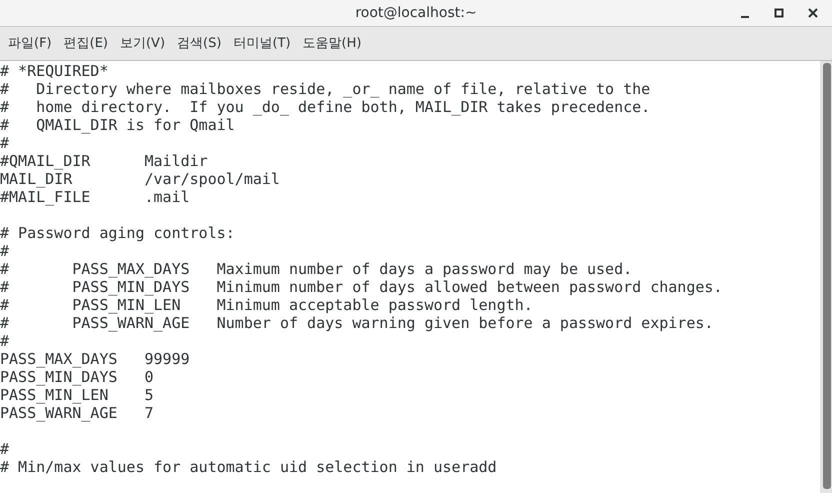 Image resolution: width=832 pixels, height=493 pixels. Describe the element at coordinates (95, 359) in the screenshot. I see `terminal-line: PASS_MAX_DAYS 99999` at that location.